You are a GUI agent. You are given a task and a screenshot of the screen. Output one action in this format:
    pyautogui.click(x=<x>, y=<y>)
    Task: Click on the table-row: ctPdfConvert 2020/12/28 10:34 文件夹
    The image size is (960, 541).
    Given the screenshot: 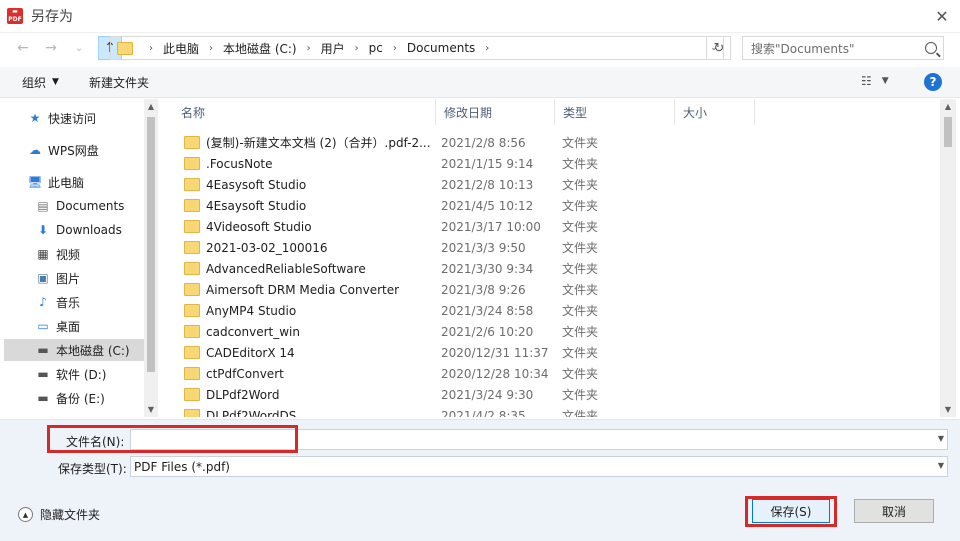 What is the action you would take?
    pyautogui.click(x=549, y=373)
    